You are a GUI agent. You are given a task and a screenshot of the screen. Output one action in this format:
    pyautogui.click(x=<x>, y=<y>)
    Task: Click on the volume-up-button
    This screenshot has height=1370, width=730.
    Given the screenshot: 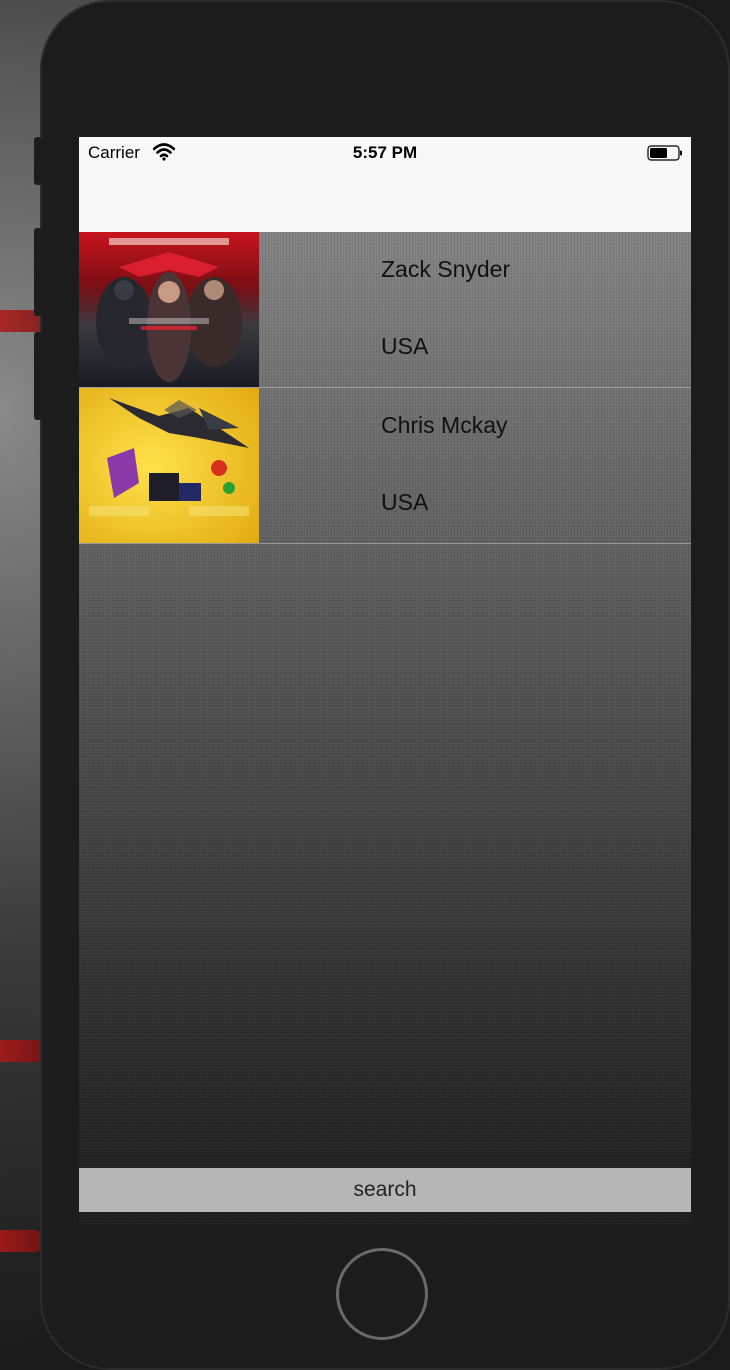 What is the action you would take?
    pyautogui.click(x=38, y=272)
    